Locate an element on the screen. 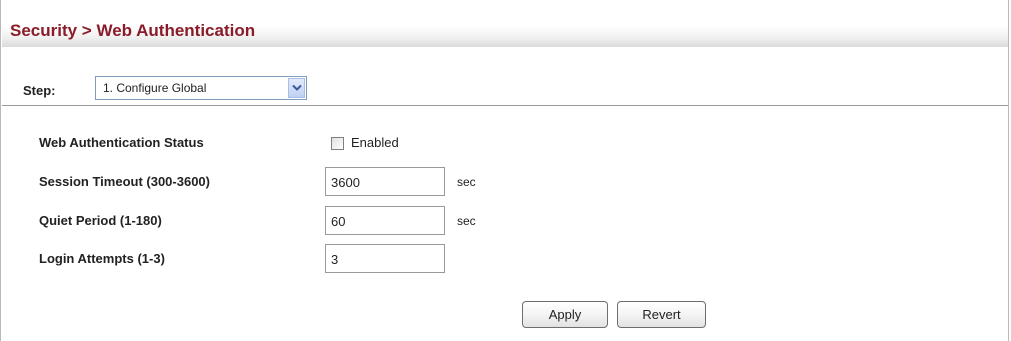 The height and width of the screenshot is (341, 1011). login-attempts-label: Login Attempts (1-3) is located at coordinates (102, 258).